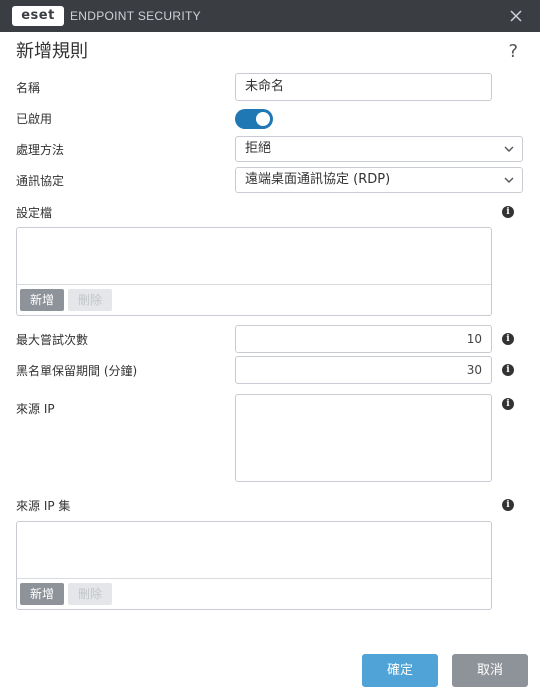  What do you see at coordinates (34, 213) in the screenshot?
I see `profiles-label: 設定檔` at bounding box center [34, 213].